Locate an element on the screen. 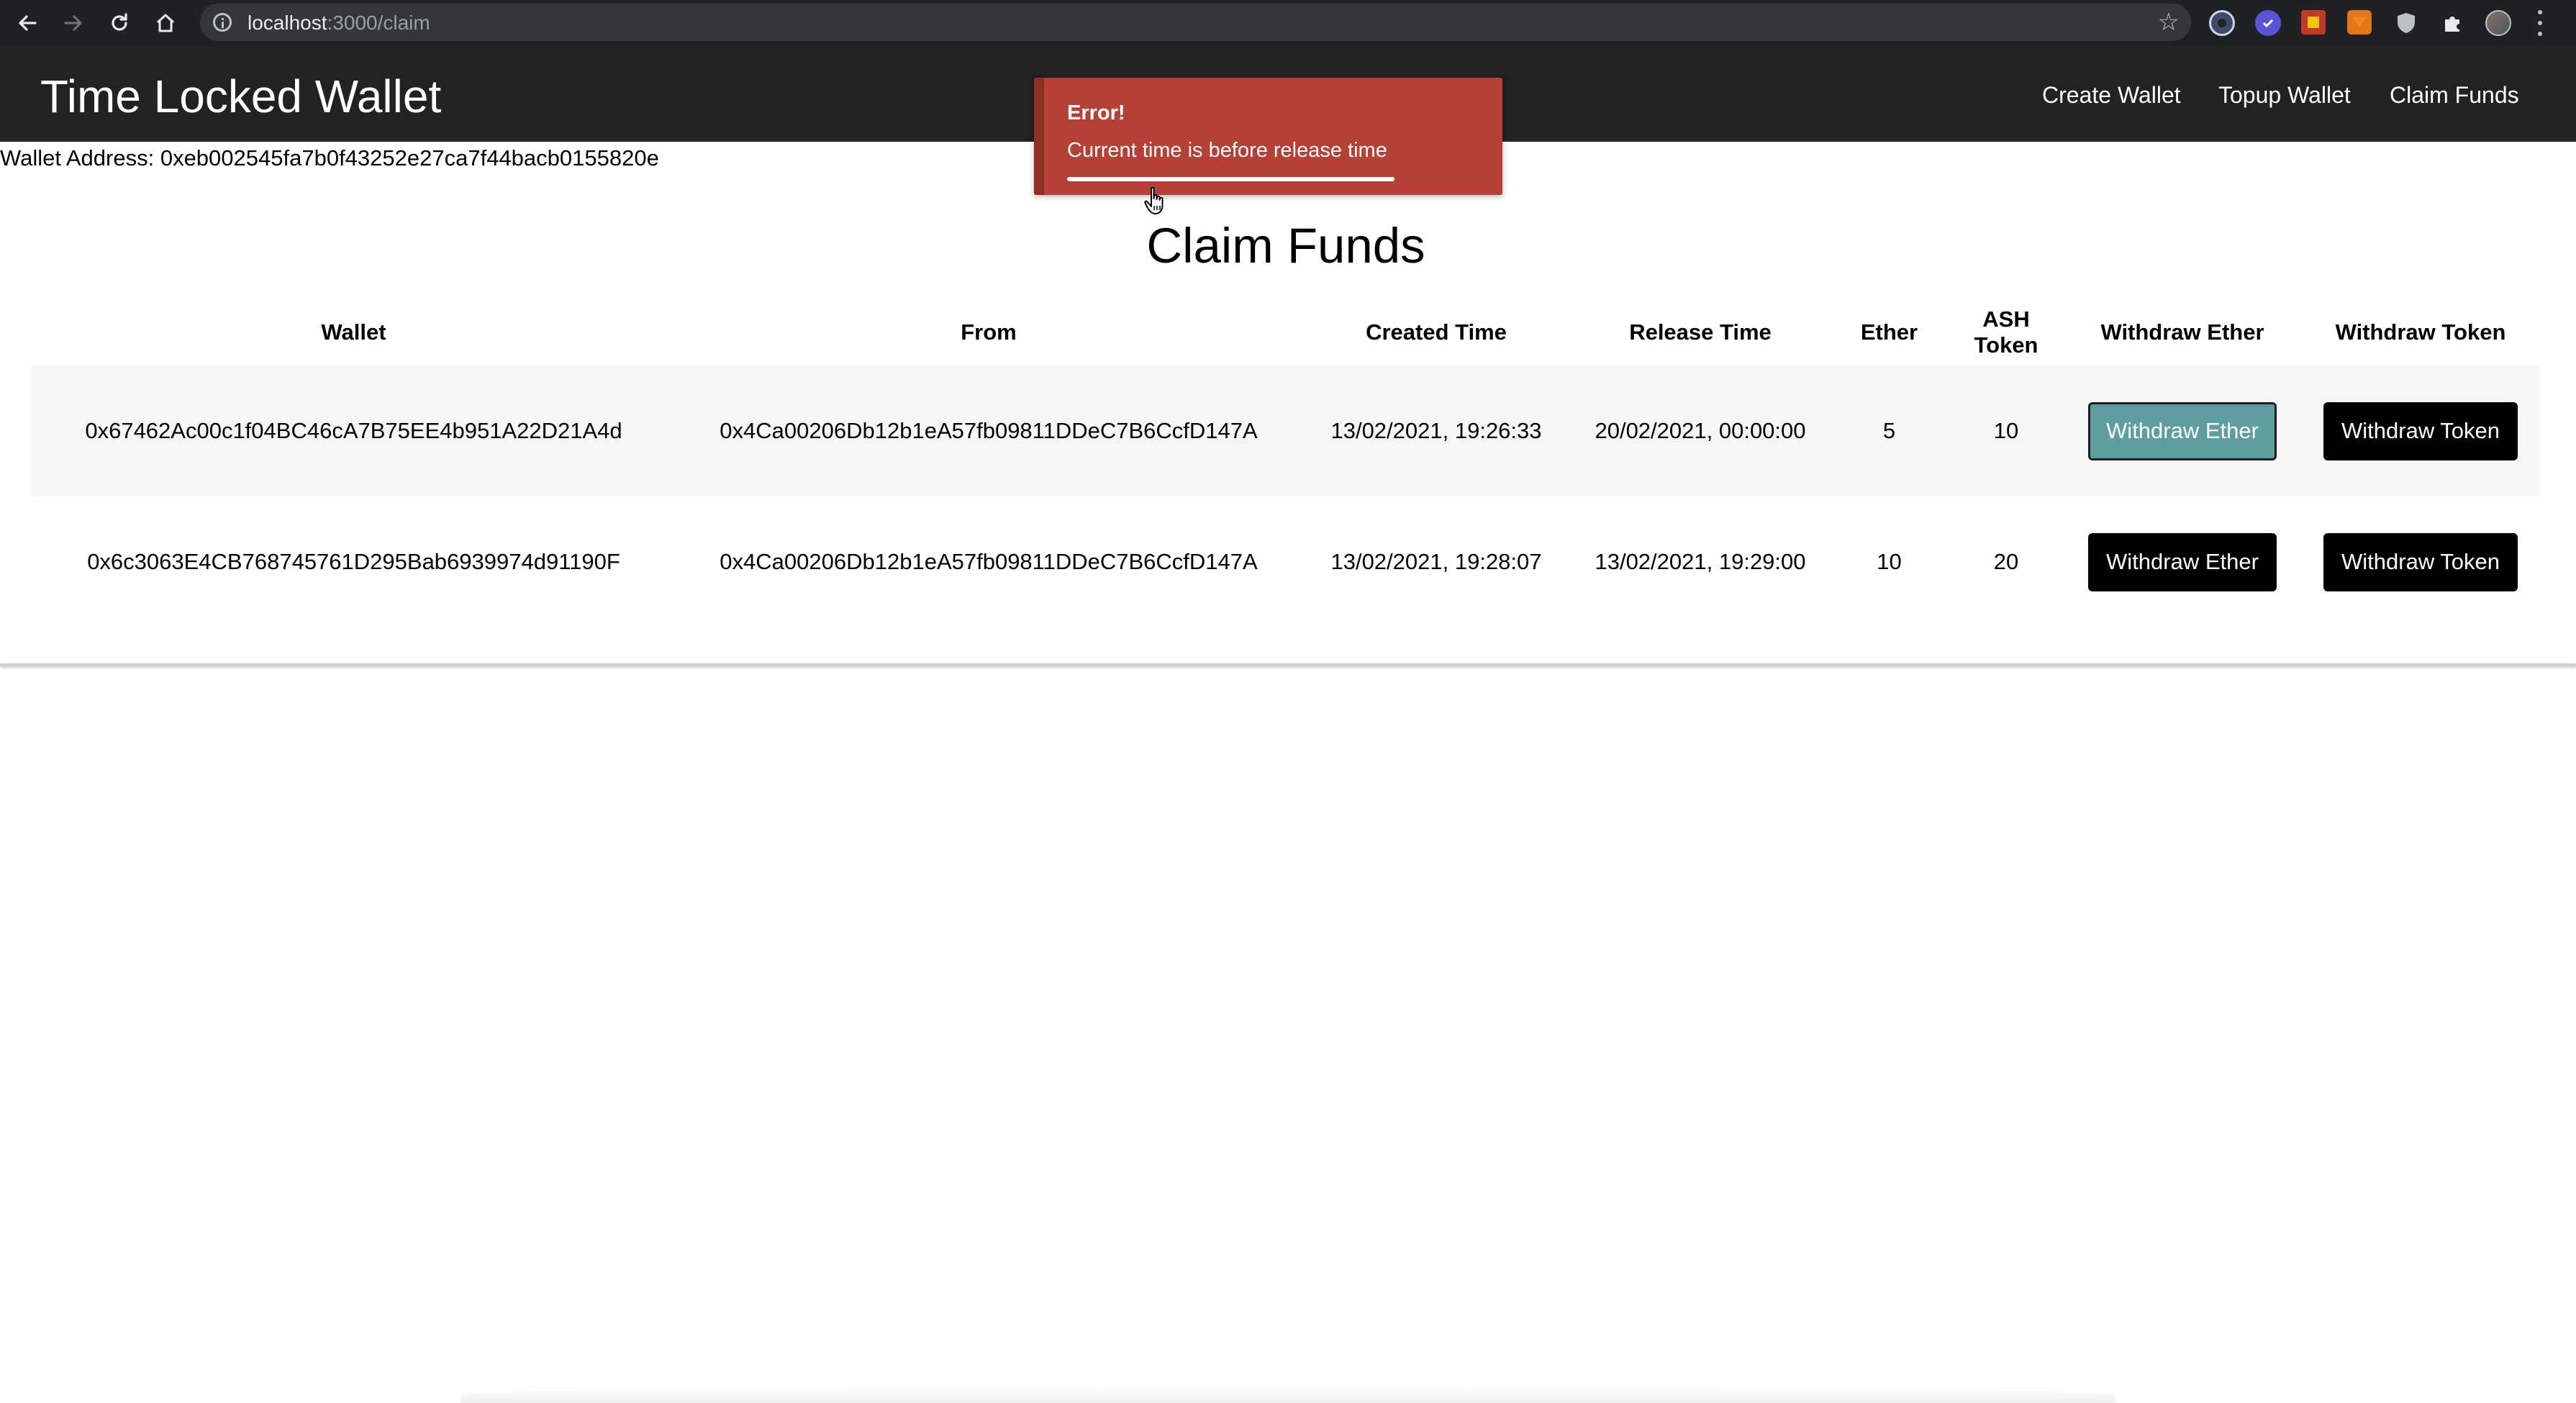  ash-token-cell: 10 is located at coordinates (2006, 430).